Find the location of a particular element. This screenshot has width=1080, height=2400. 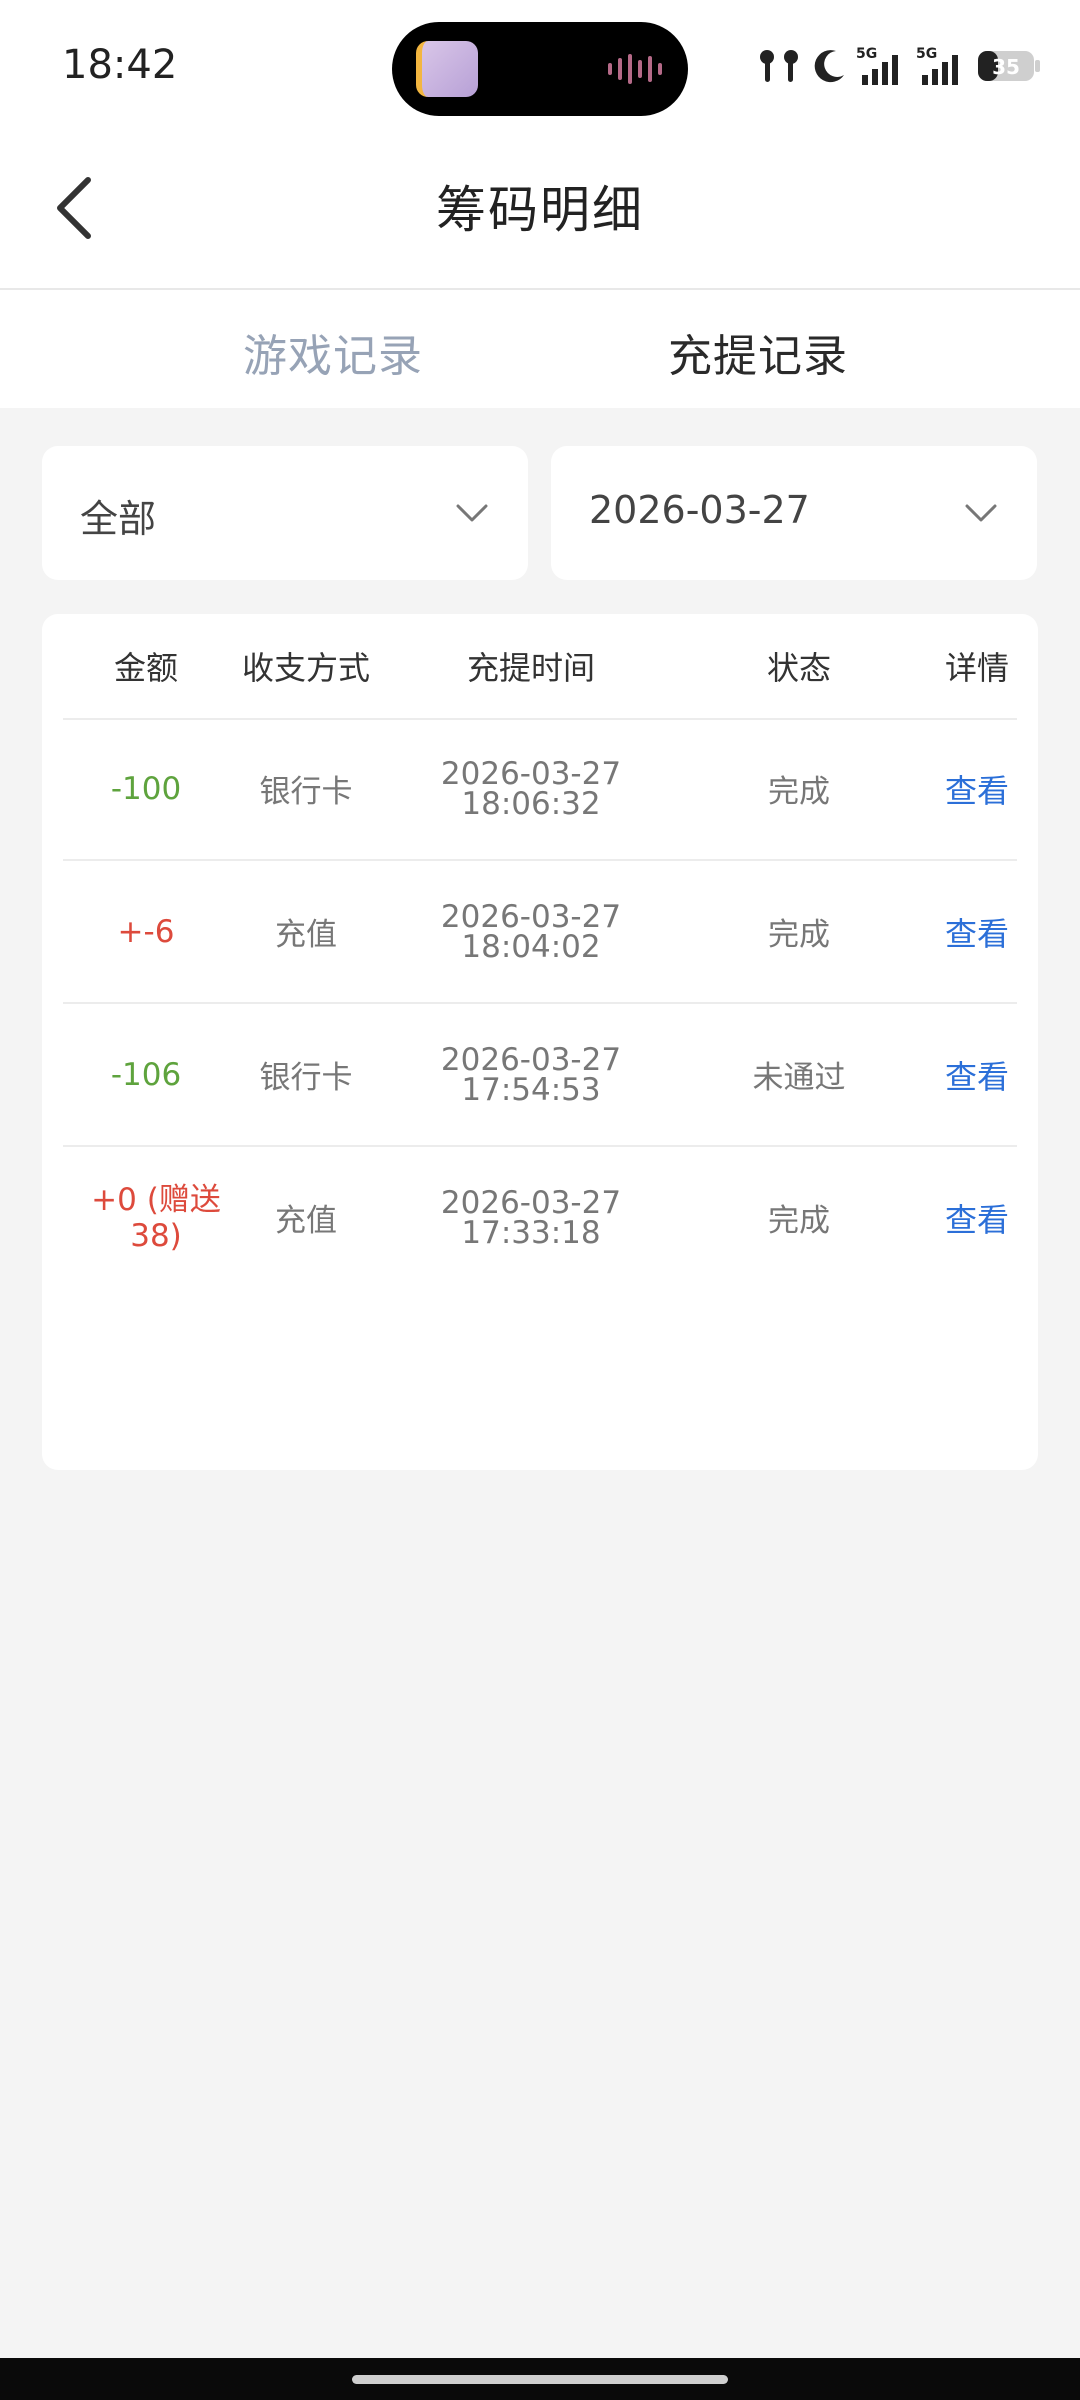

type-filter-select: 全部 is located at coordinates (285, 513).